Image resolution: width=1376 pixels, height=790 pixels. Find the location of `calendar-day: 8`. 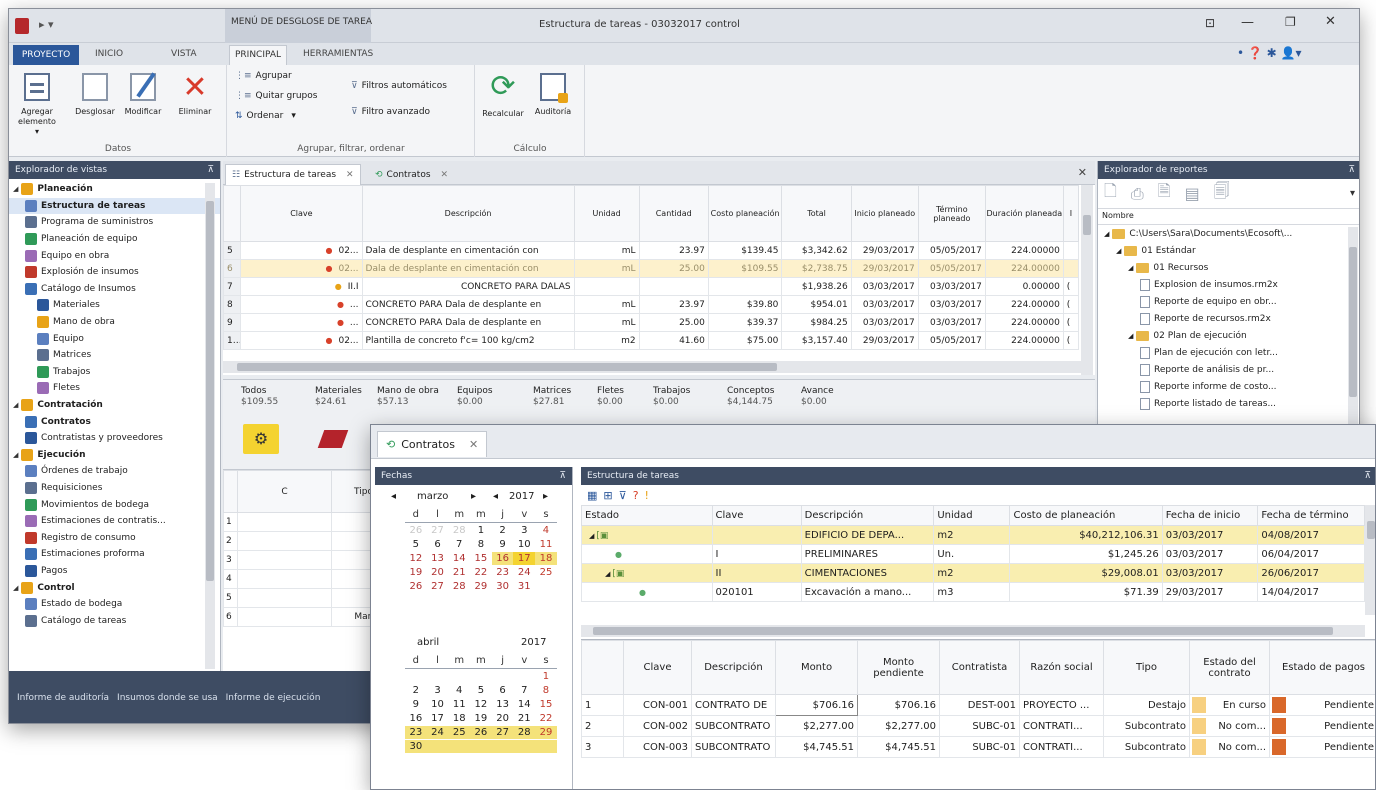

calendar-day: 8 is located at coordinates (481, 544).